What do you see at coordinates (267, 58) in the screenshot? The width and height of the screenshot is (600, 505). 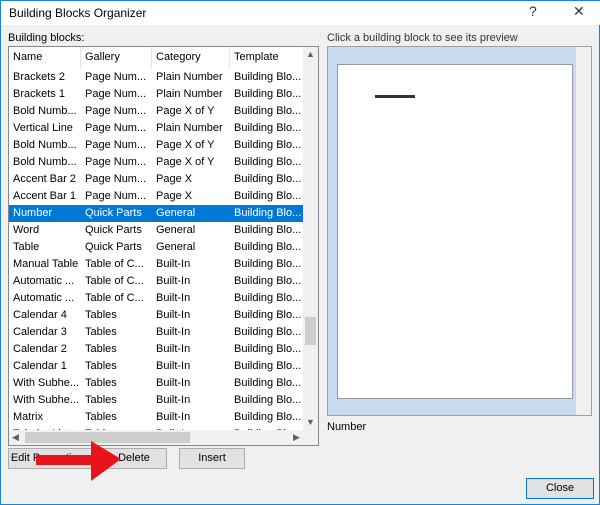 I see `column-header-template: Template` at bounding box center [267, 58].